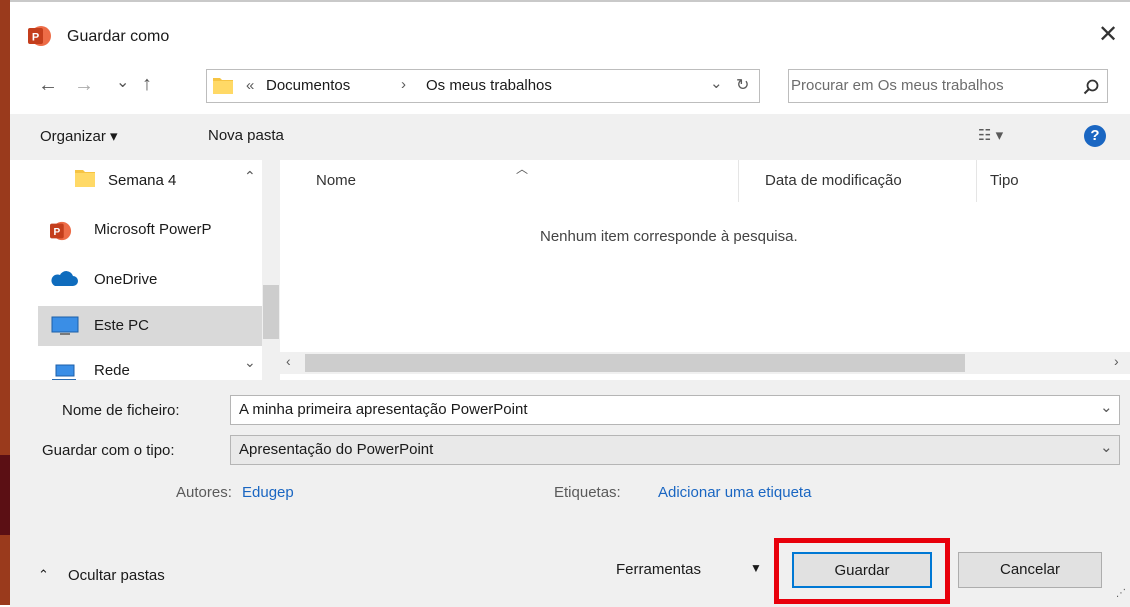 The image size is (1130, 607). Describe the element at coordinates (336, 449) in the screenshot. I see `file-type-value: Apresentação do PowerPoint` at that location.